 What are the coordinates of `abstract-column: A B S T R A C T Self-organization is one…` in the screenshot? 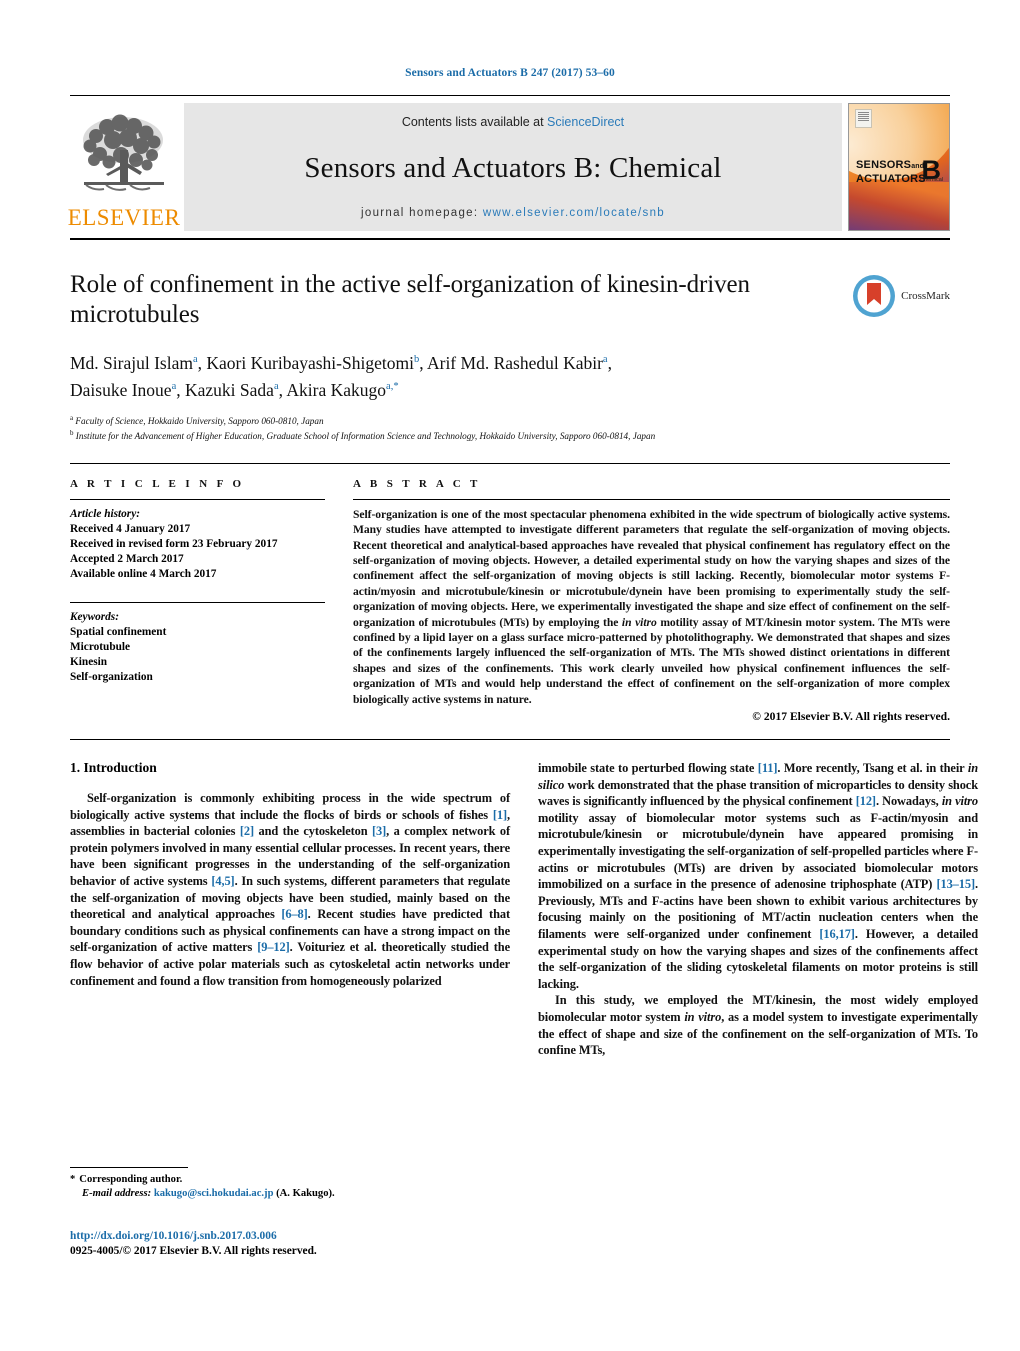 It's located at (651, 600).